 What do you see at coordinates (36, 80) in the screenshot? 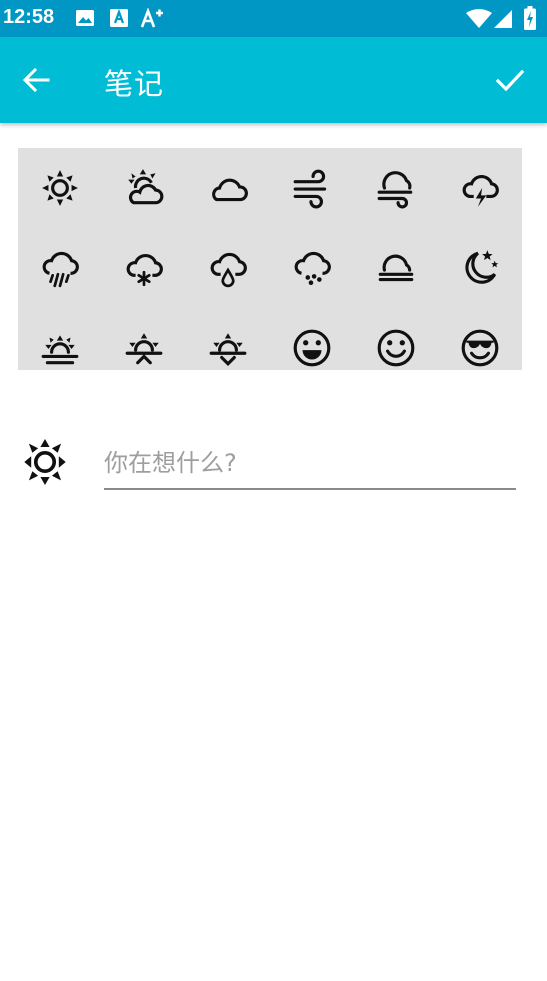
I see `arrow-back-icon` at bounding box center [36, 80].